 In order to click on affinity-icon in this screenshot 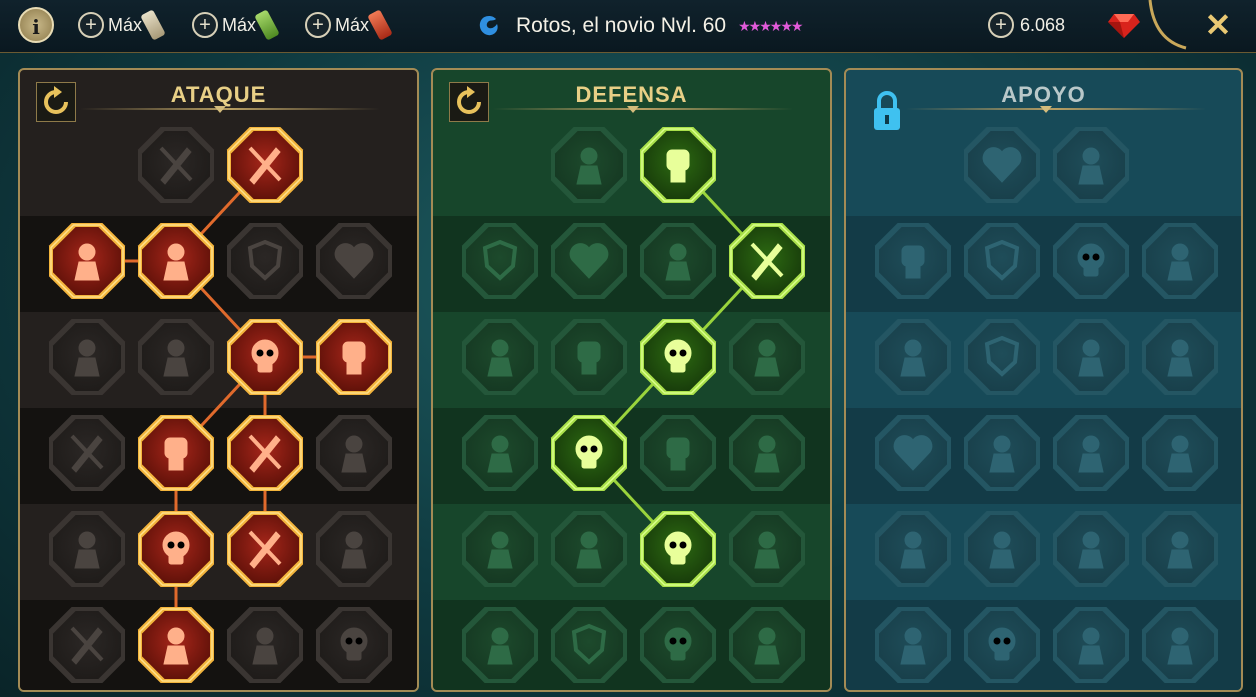, I will do `click(488, 26)`.